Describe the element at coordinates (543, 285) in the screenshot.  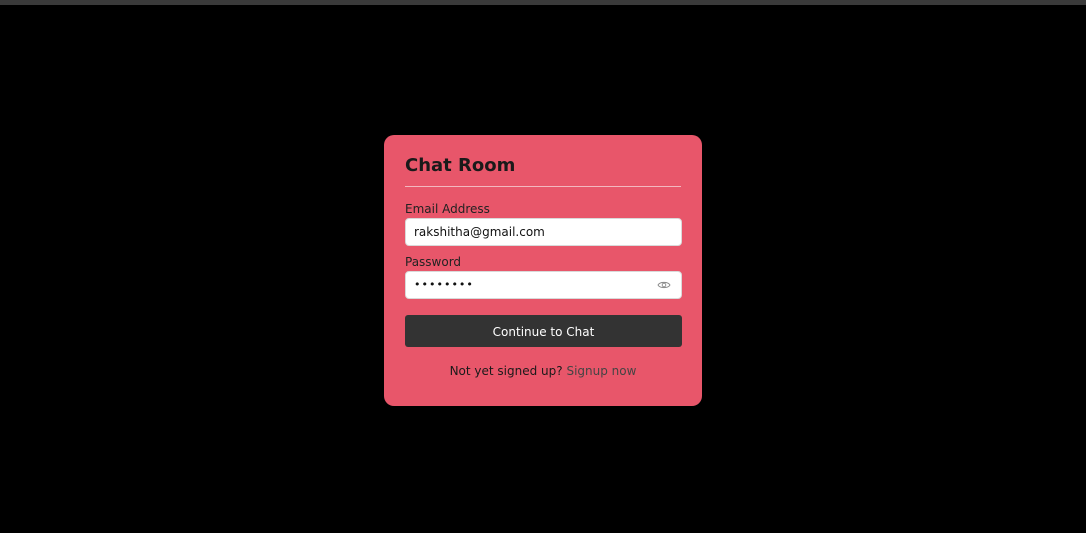
I see `password-field: ••••••••` at that location.